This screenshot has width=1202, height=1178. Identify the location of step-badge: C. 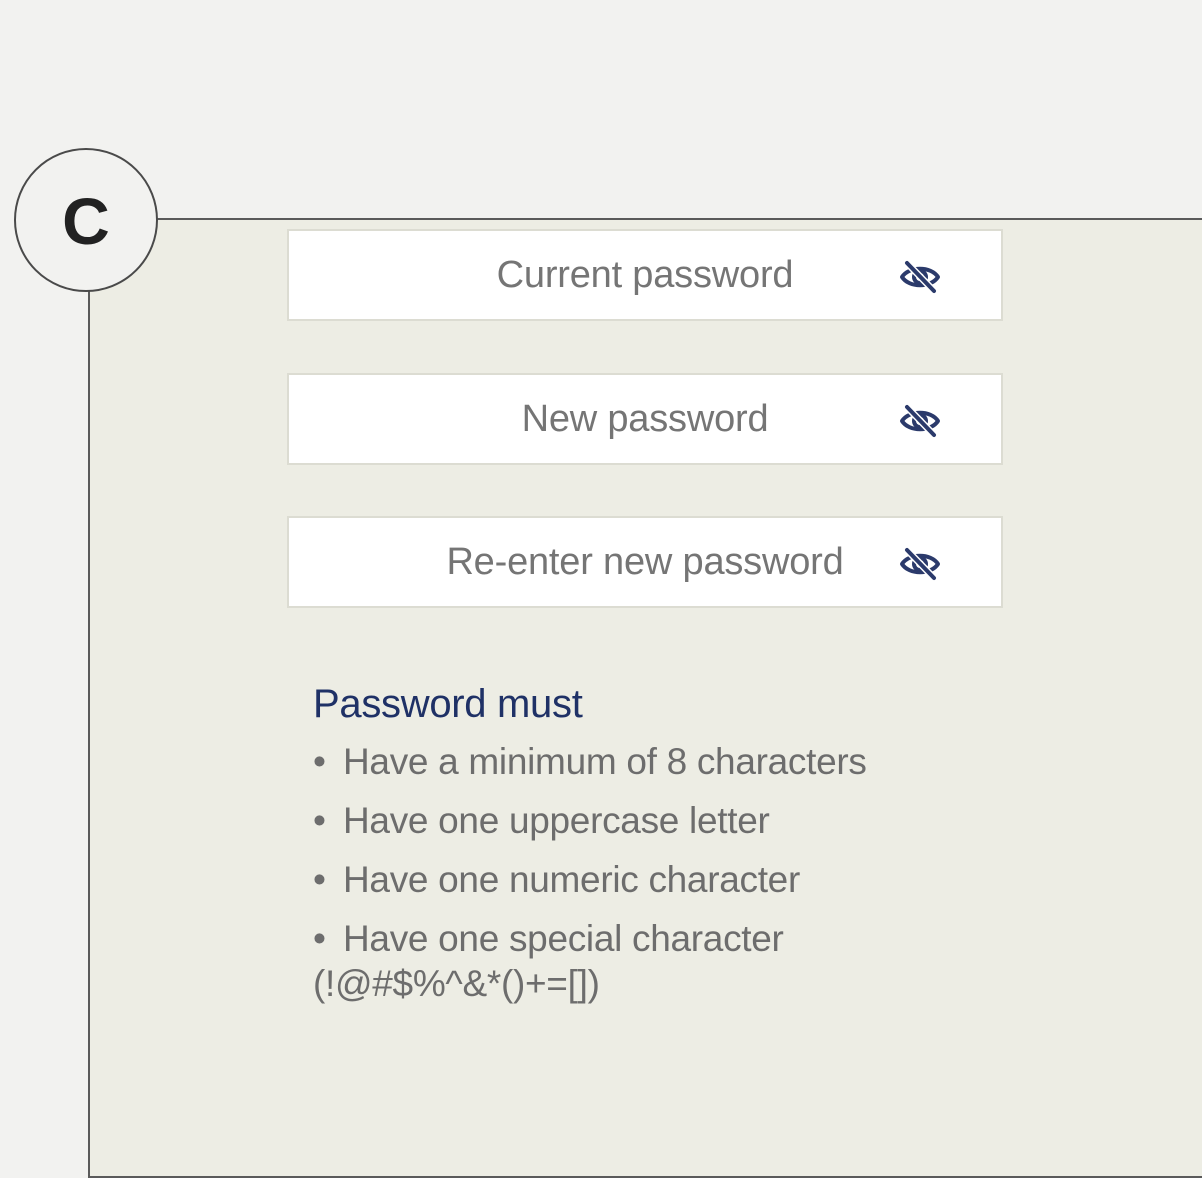
(86, 220).